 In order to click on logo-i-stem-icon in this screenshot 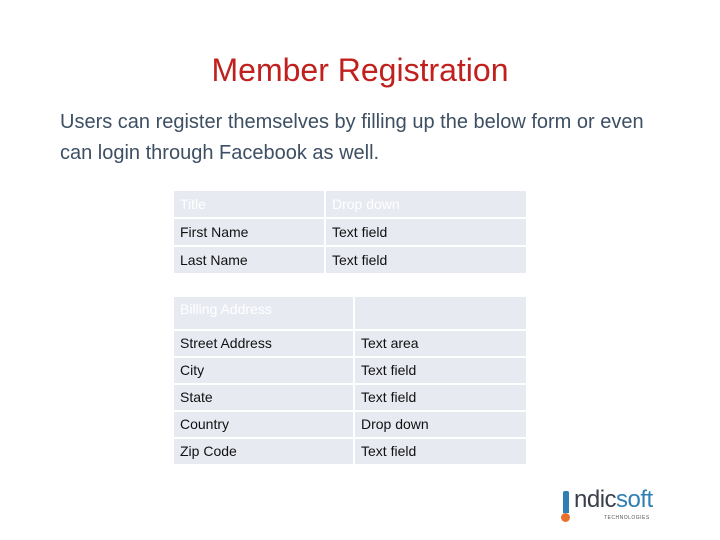, I will do `click(566, 502)`.